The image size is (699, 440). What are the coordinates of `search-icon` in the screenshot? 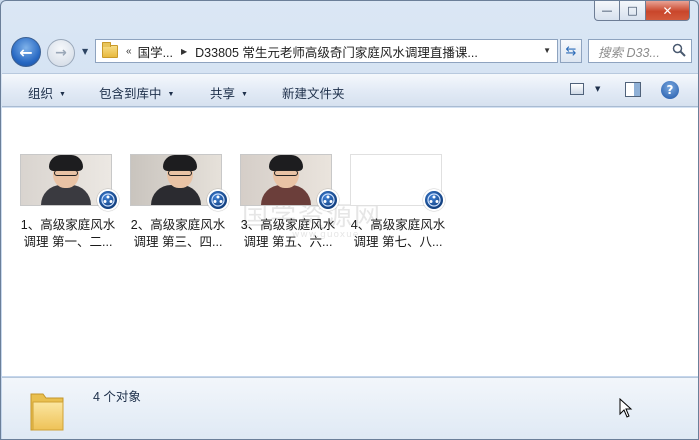 It's located at (679, 50).